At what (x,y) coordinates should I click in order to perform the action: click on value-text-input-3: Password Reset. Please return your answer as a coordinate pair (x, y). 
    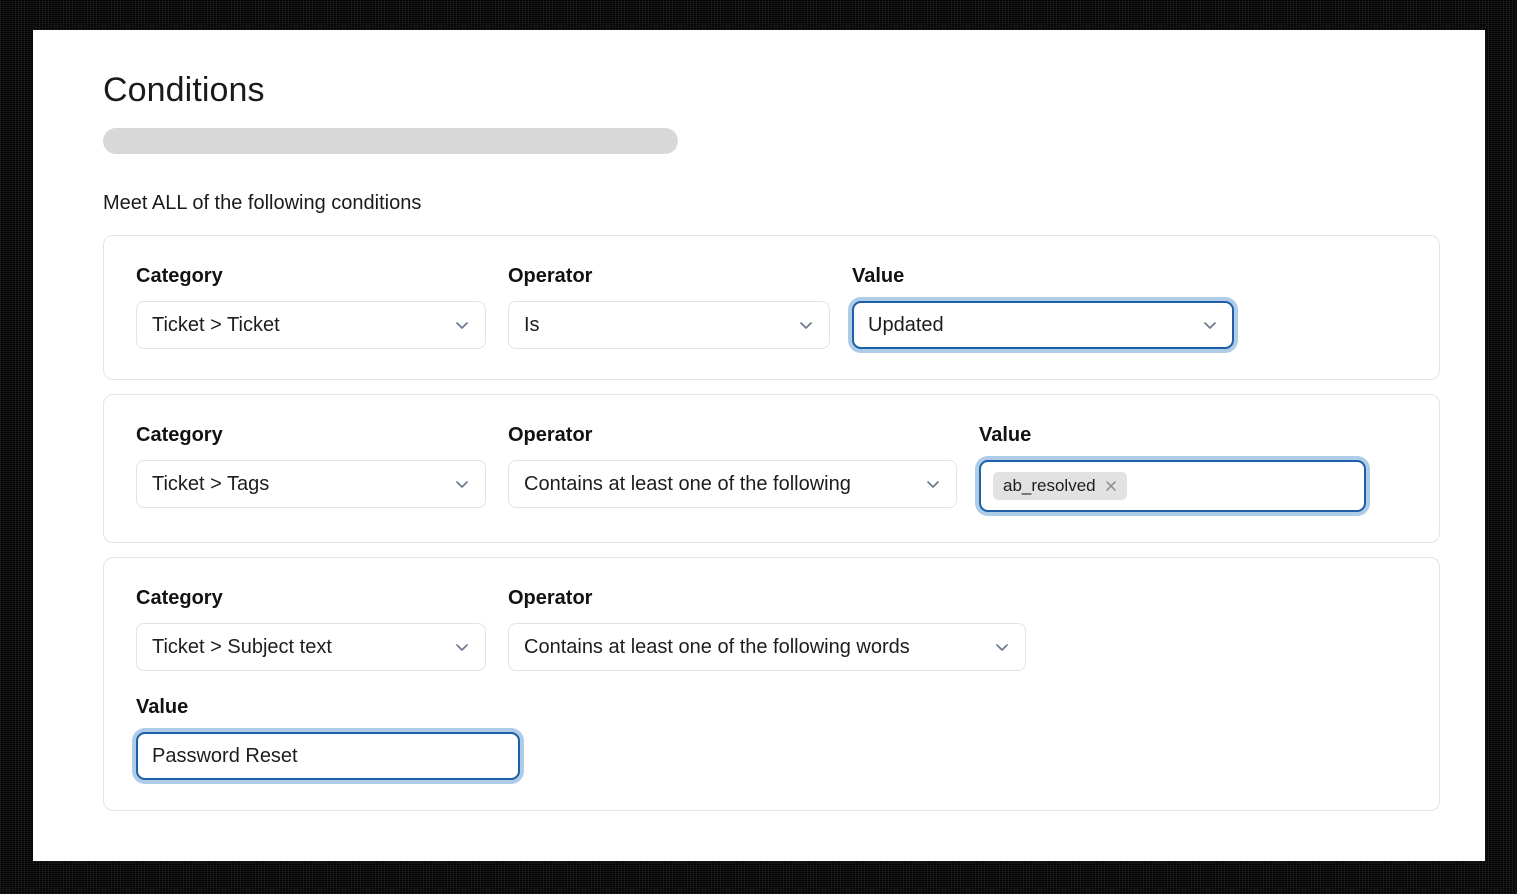
    Looking at the image, I should click on (328, 756).